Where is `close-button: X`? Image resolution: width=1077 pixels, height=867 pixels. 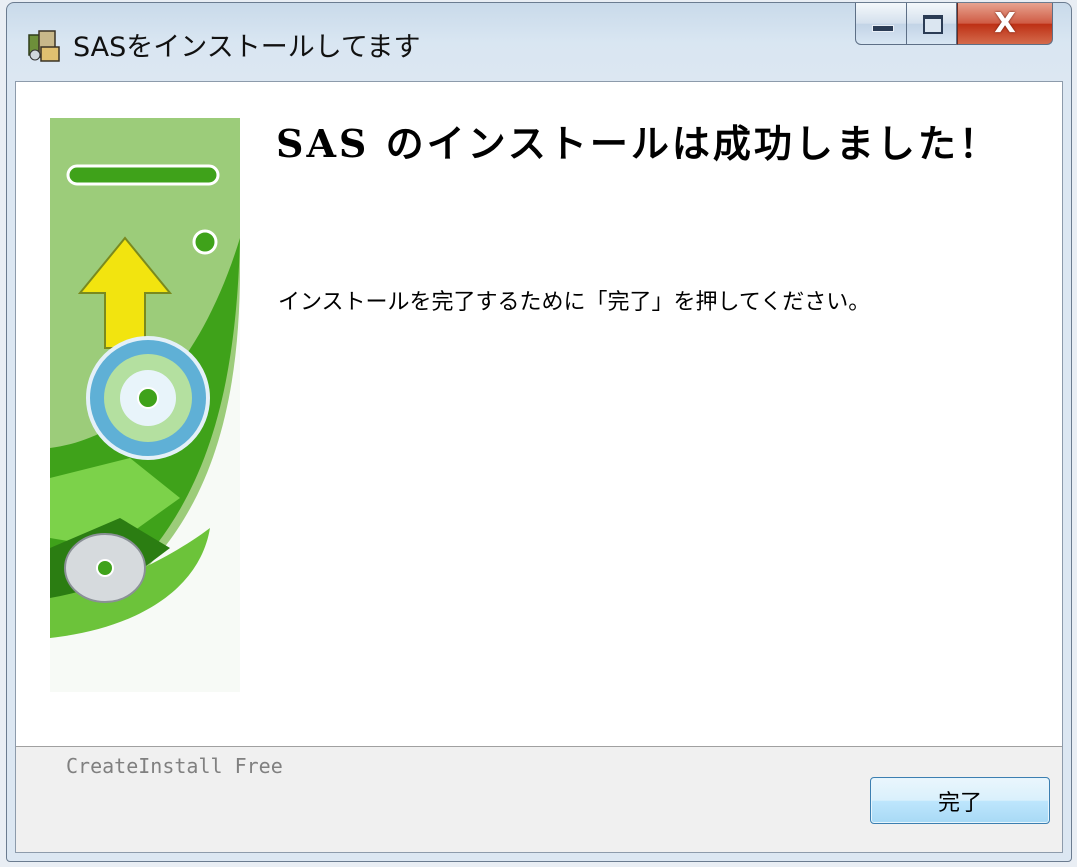
close-button: X is located at coordinates (1005, 24).